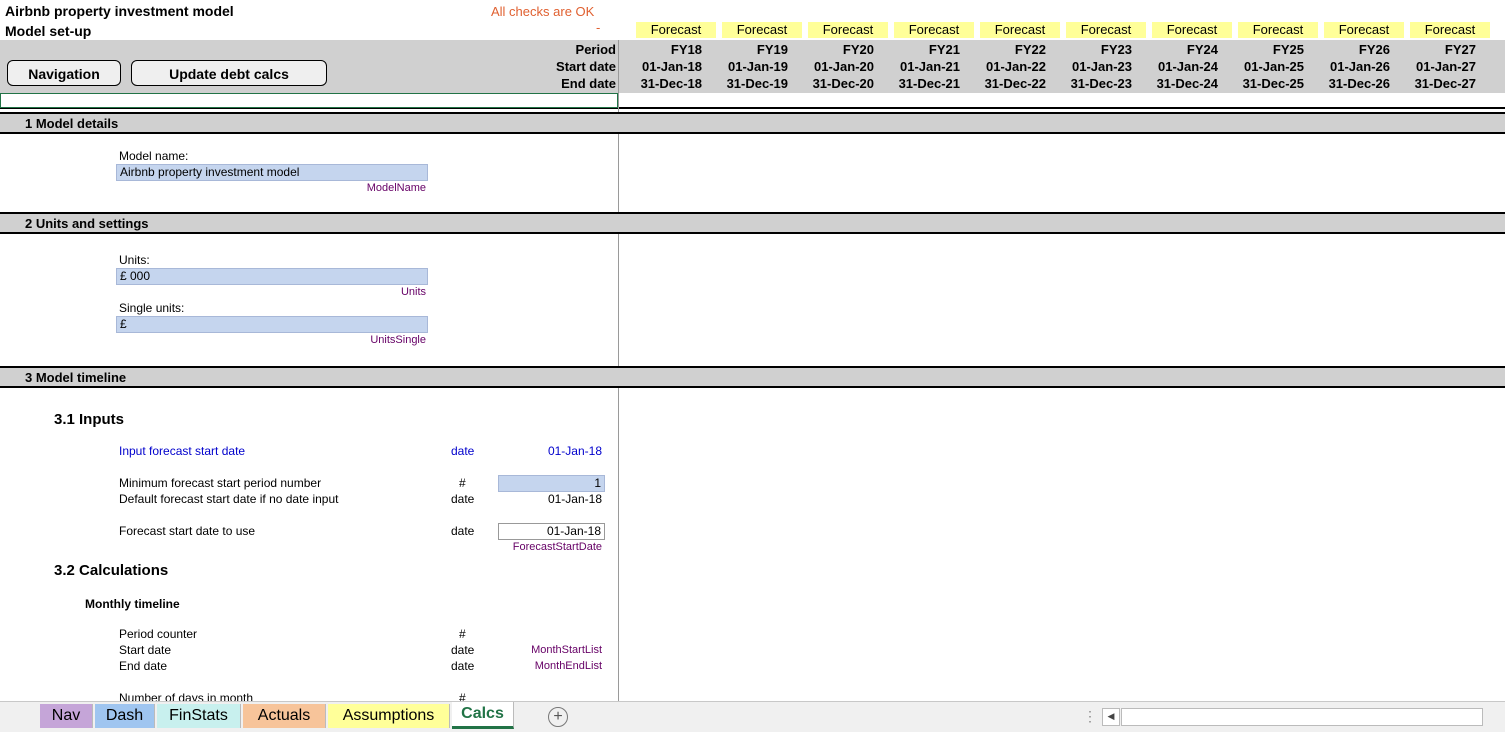  What do you see at coordinates (87, 223) in the screenshot?
I see `section-title: 2 Units and settings` at bounding box center [87, 223].